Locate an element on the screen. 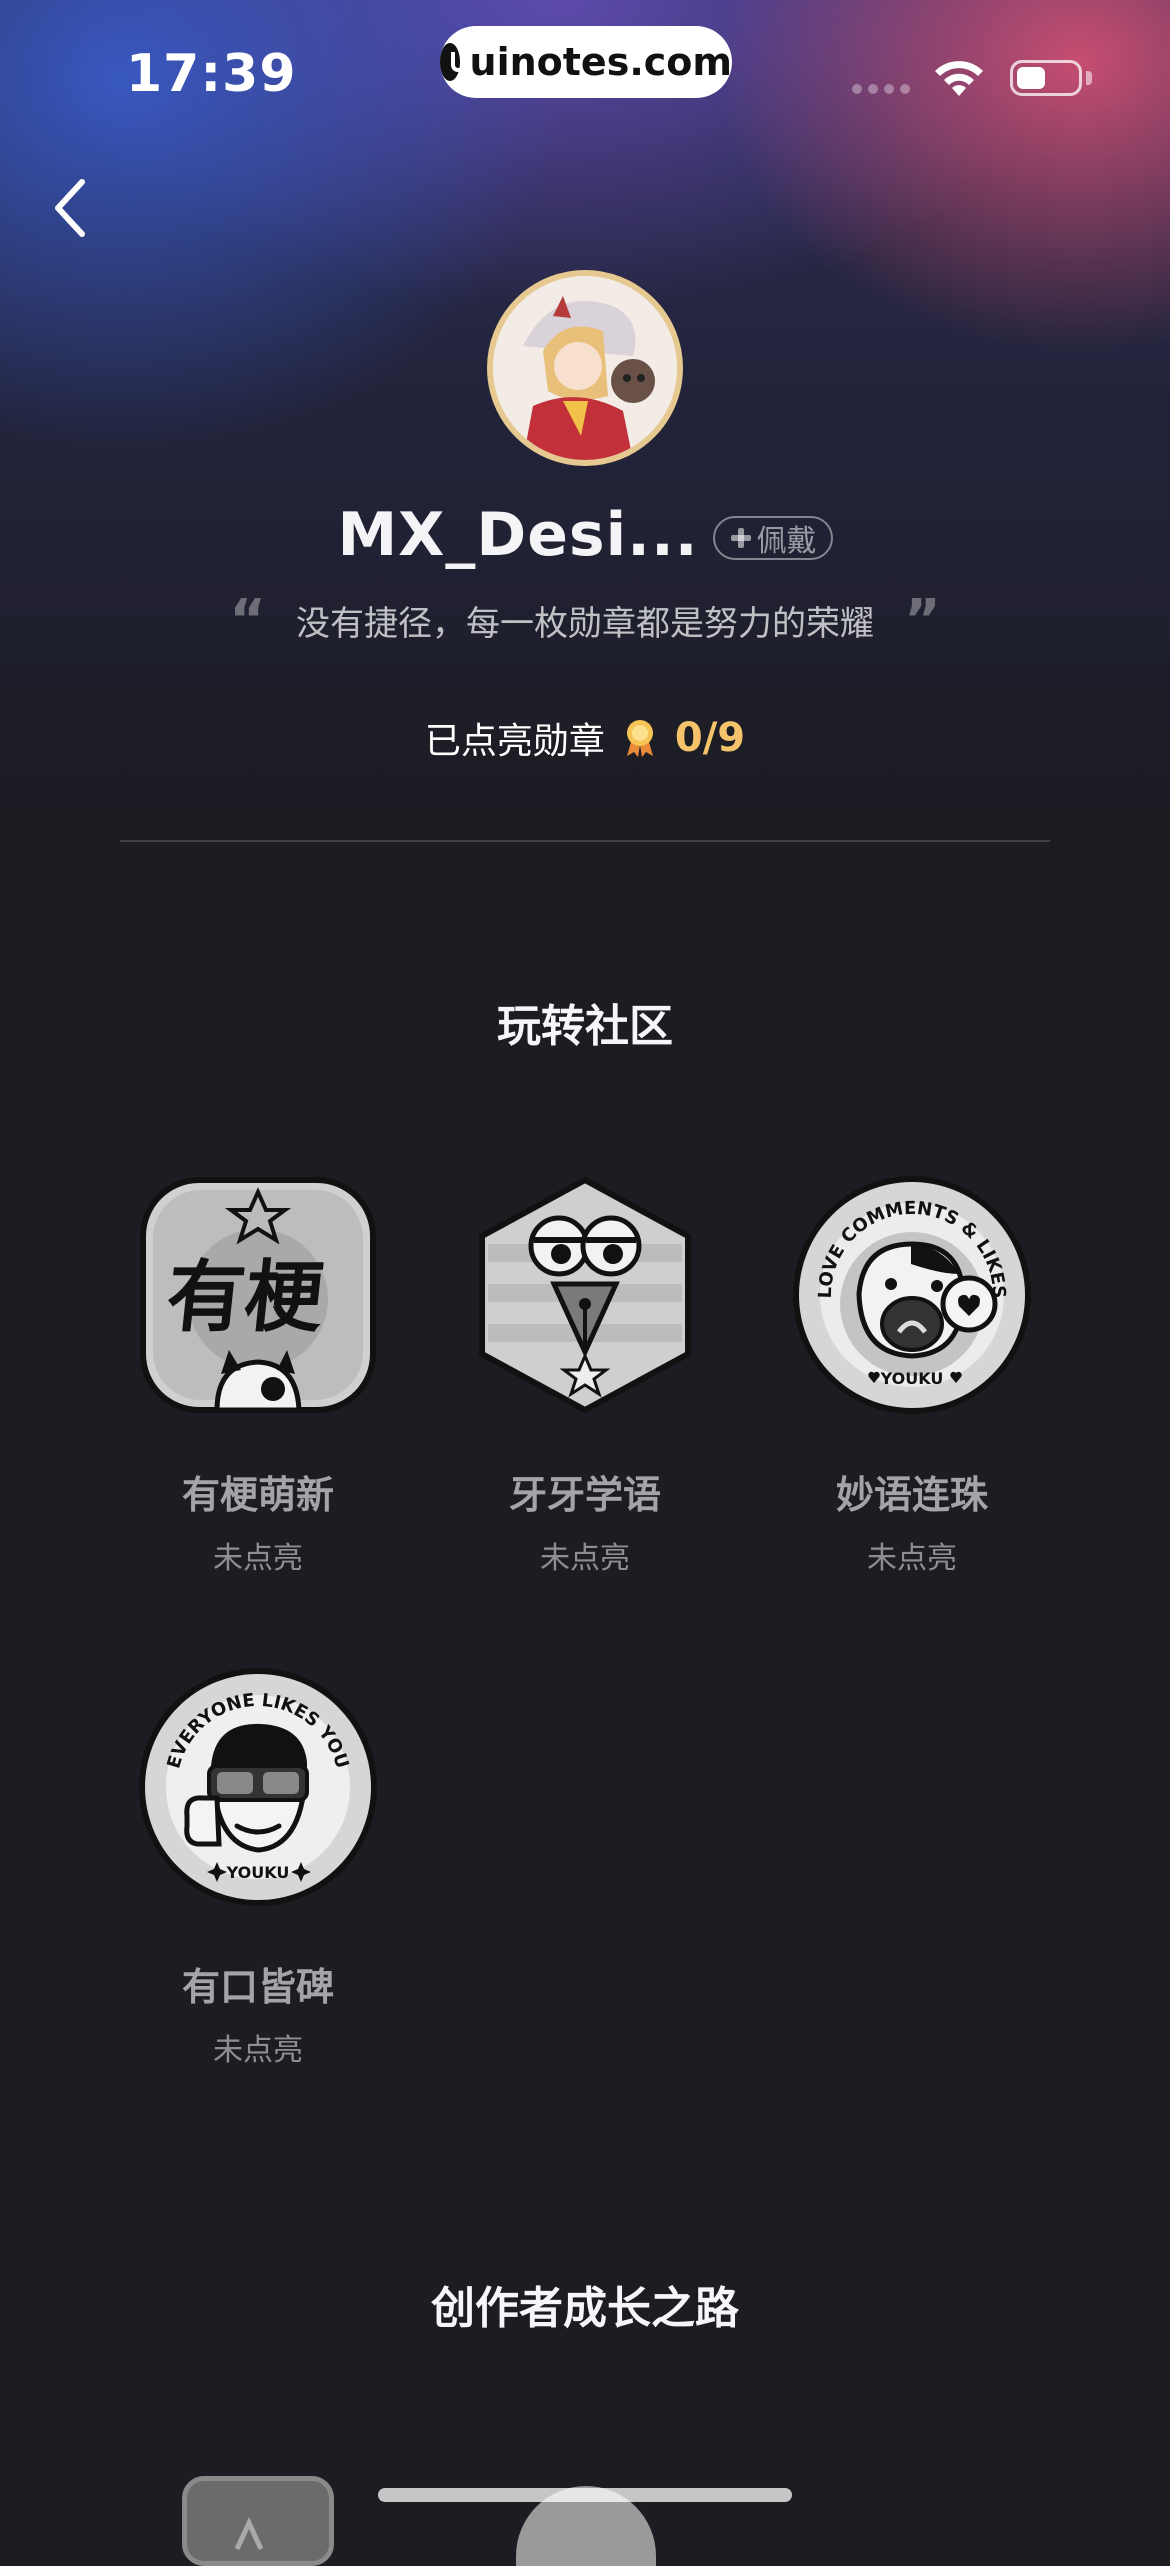 The width and height of the screenshot is (1170, 2566). youyouge-badge-icon: 有梗 is located at coordinates (258, 1295).